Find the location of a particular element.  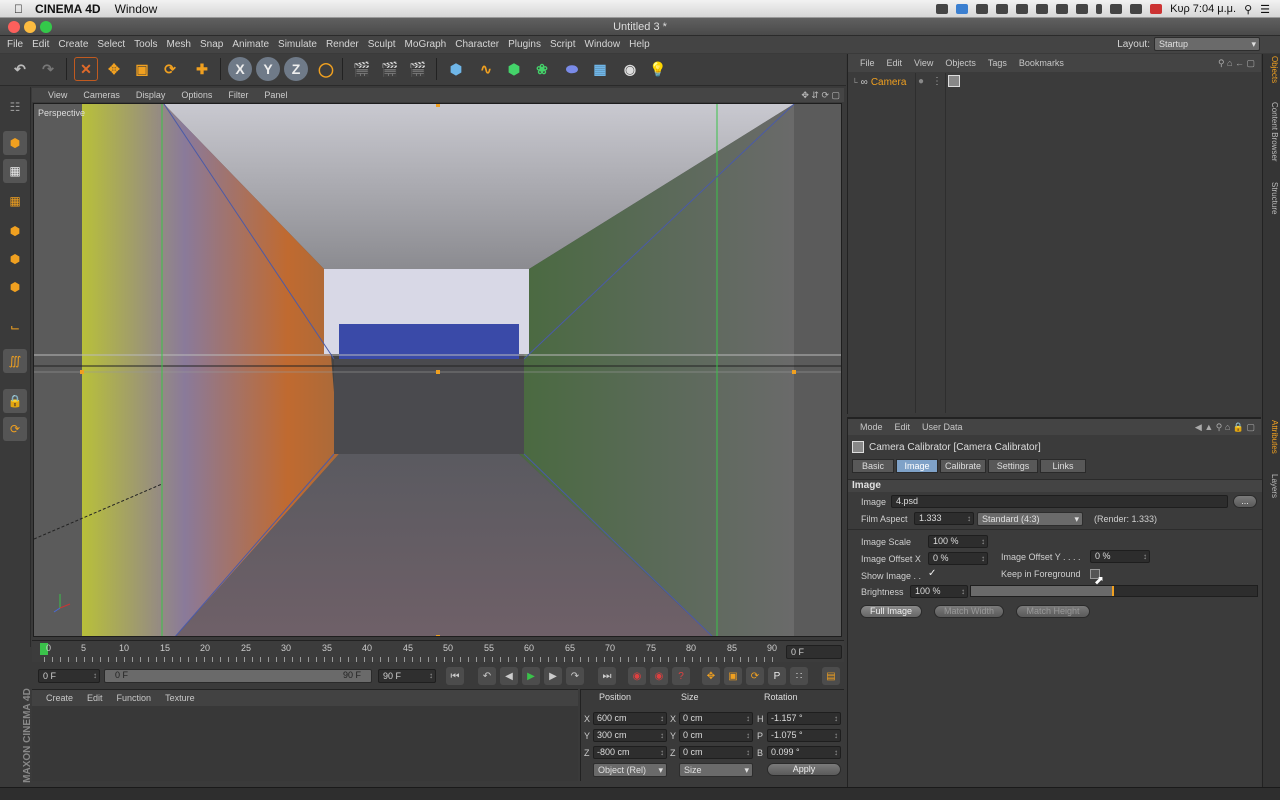

obj-menu-tags: Tags is located at coordinates (997, 63).